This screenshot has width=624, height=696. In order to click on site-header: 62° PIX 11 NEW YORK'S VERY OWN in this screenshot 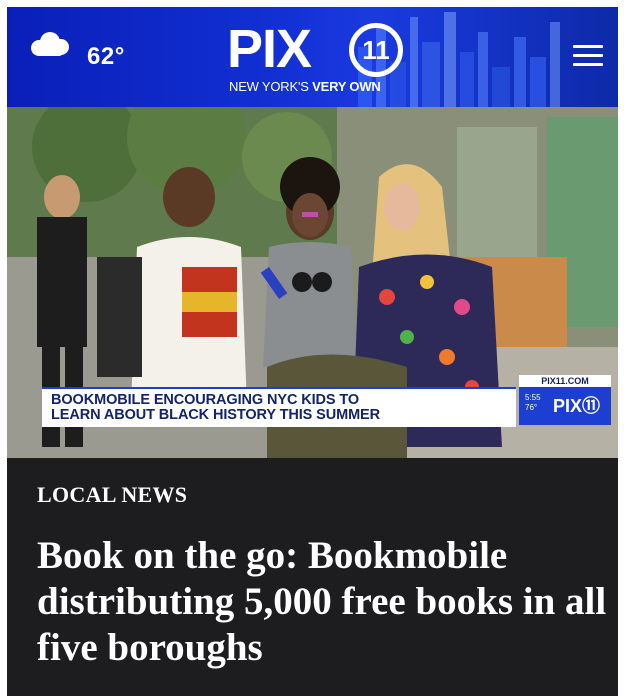, I will do `click(312, 57)`.